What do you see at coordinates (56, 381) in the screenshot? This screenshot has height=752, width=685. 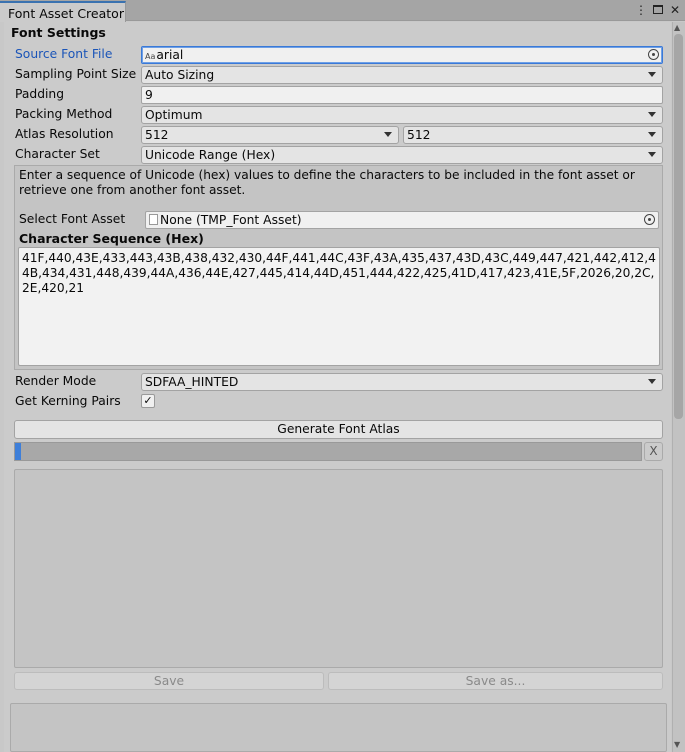 I see `render-mode-label: Render Mode` at bounding box center [56, 381].